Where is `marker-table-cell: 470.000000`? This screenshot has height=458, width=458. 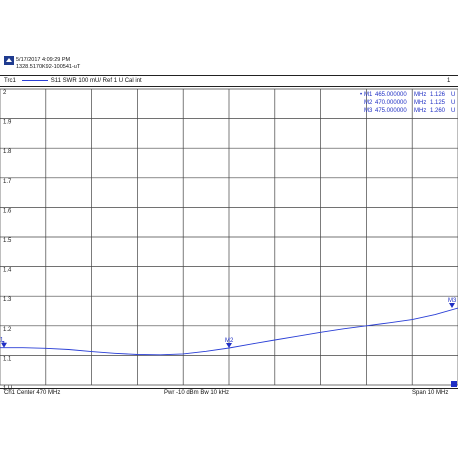 marker-table-cell: 470.000000 is located at coordinates (391, 103).